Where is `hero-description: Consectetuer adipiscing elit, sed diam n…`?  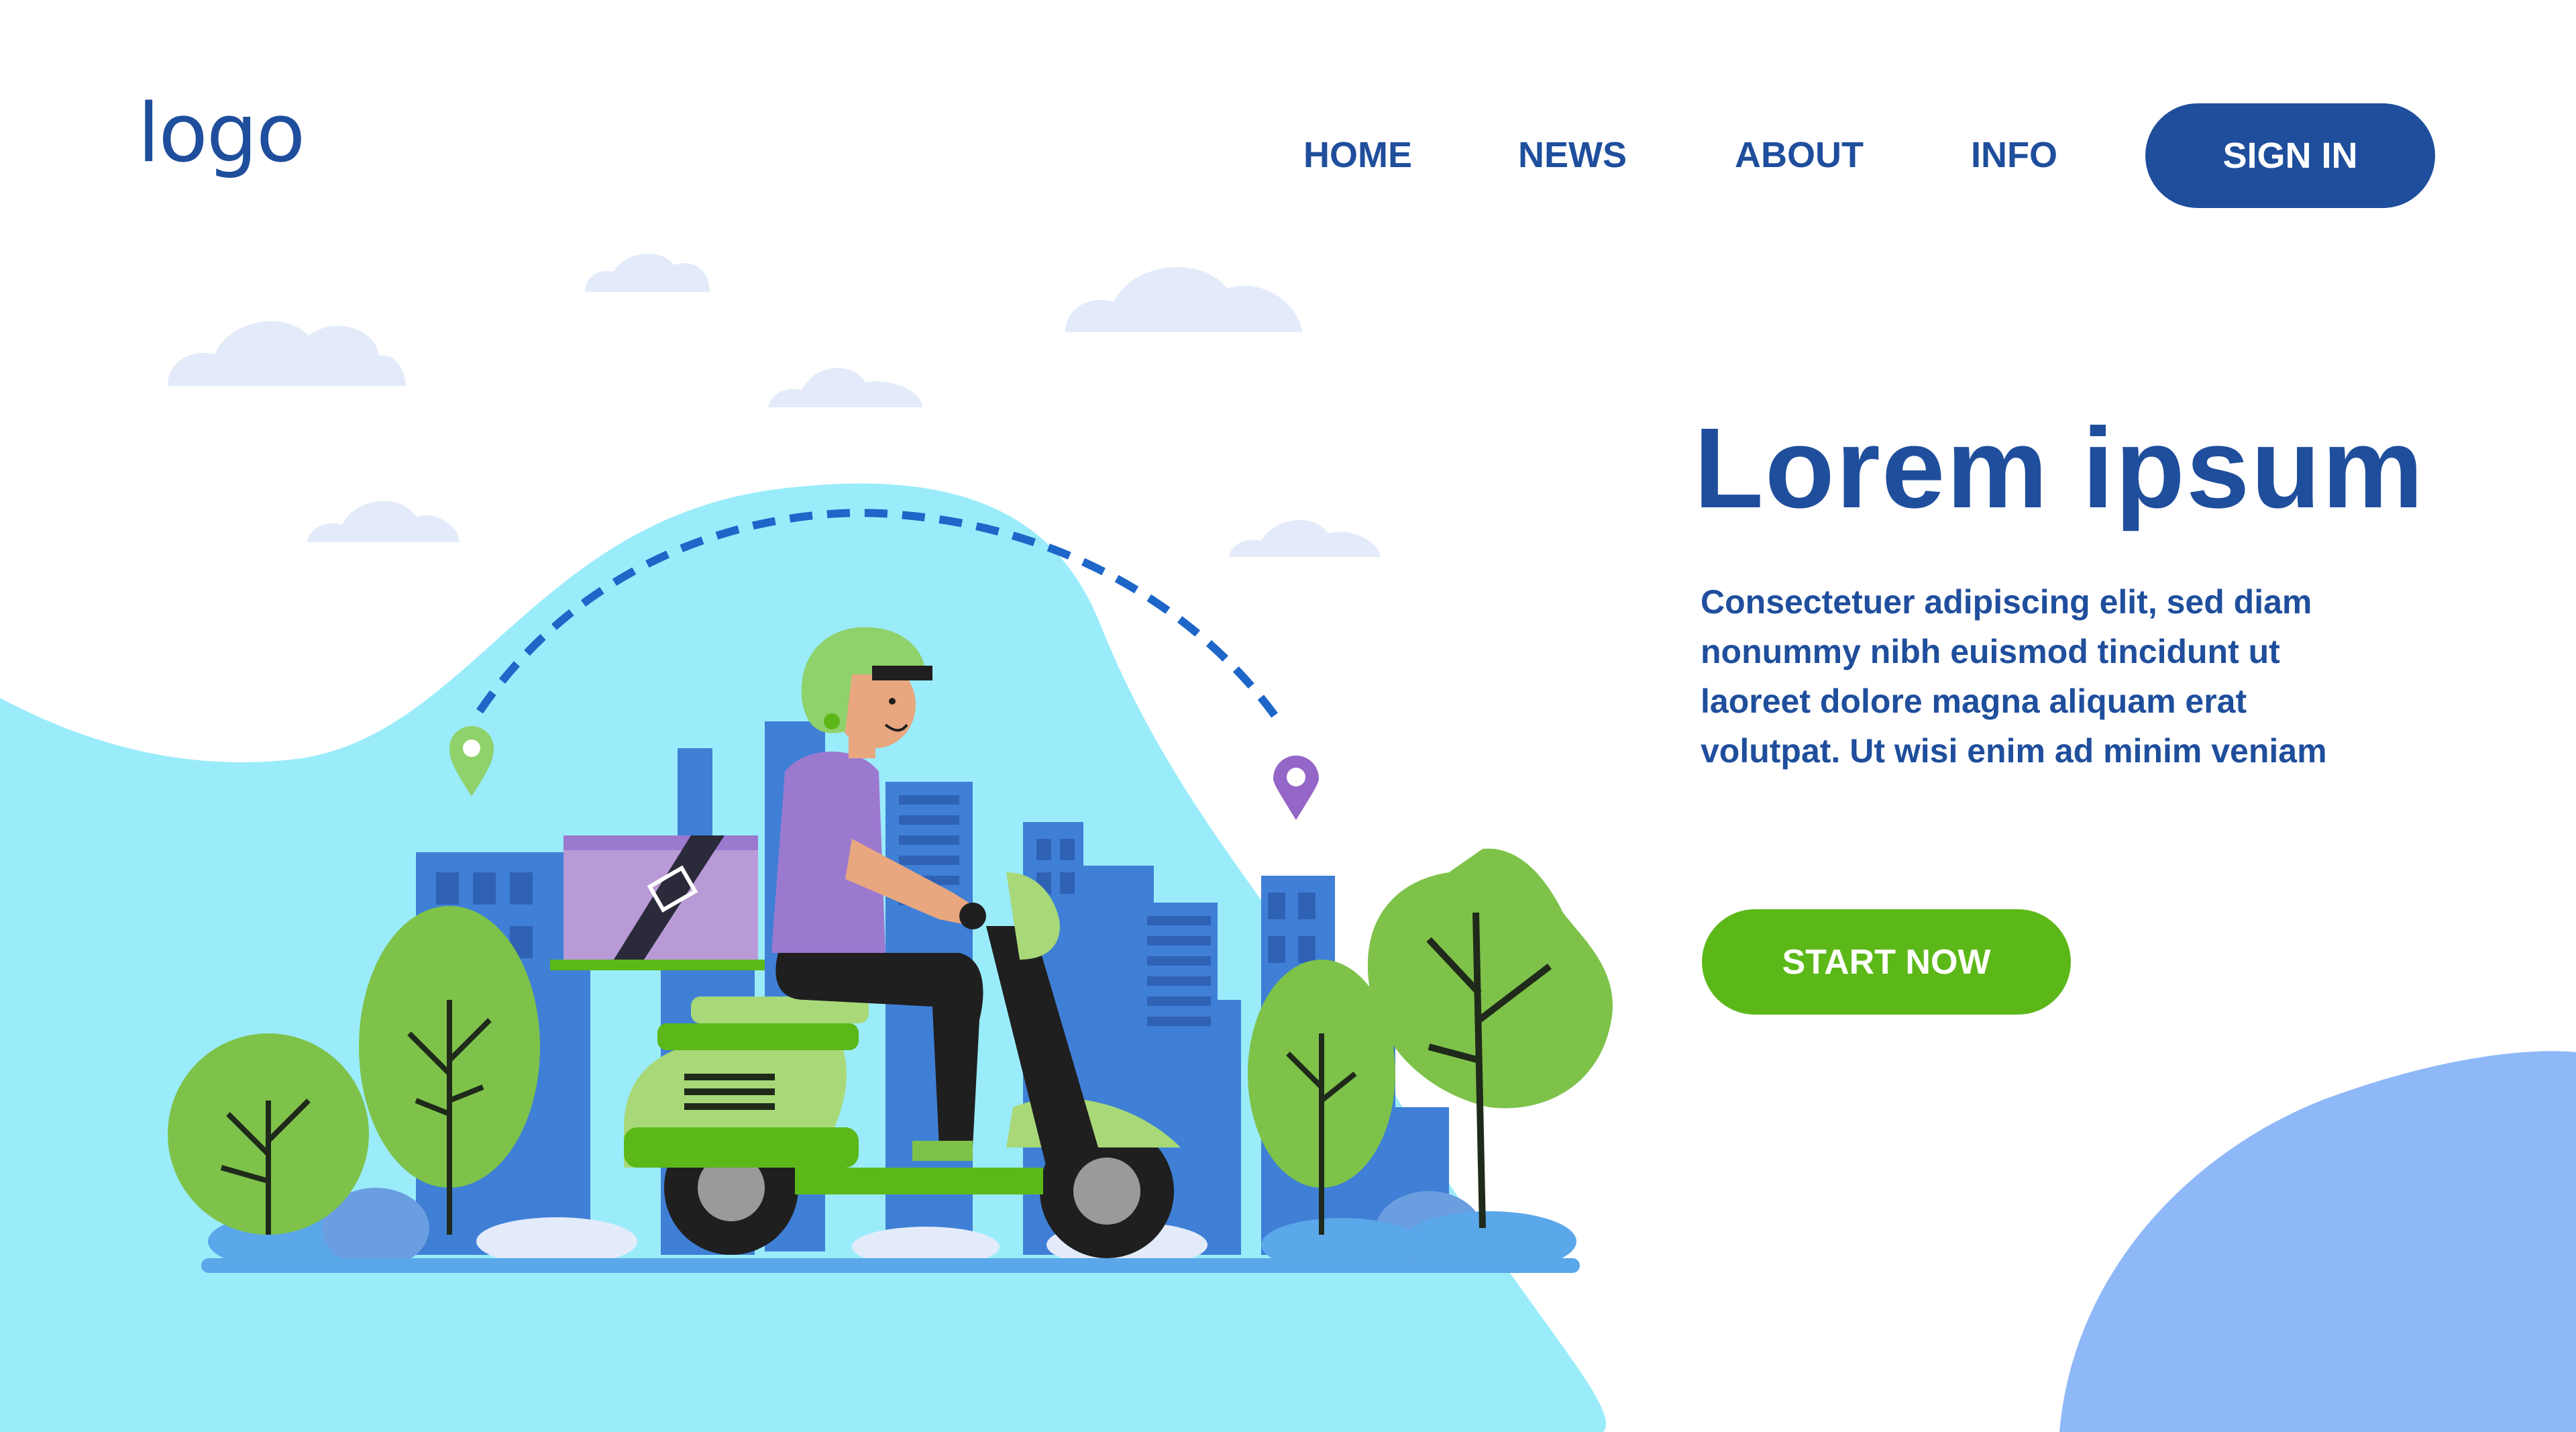 hero-description: Consectetuer adipiscing elit, sed diam n… is located at coordinates (2053, 676).